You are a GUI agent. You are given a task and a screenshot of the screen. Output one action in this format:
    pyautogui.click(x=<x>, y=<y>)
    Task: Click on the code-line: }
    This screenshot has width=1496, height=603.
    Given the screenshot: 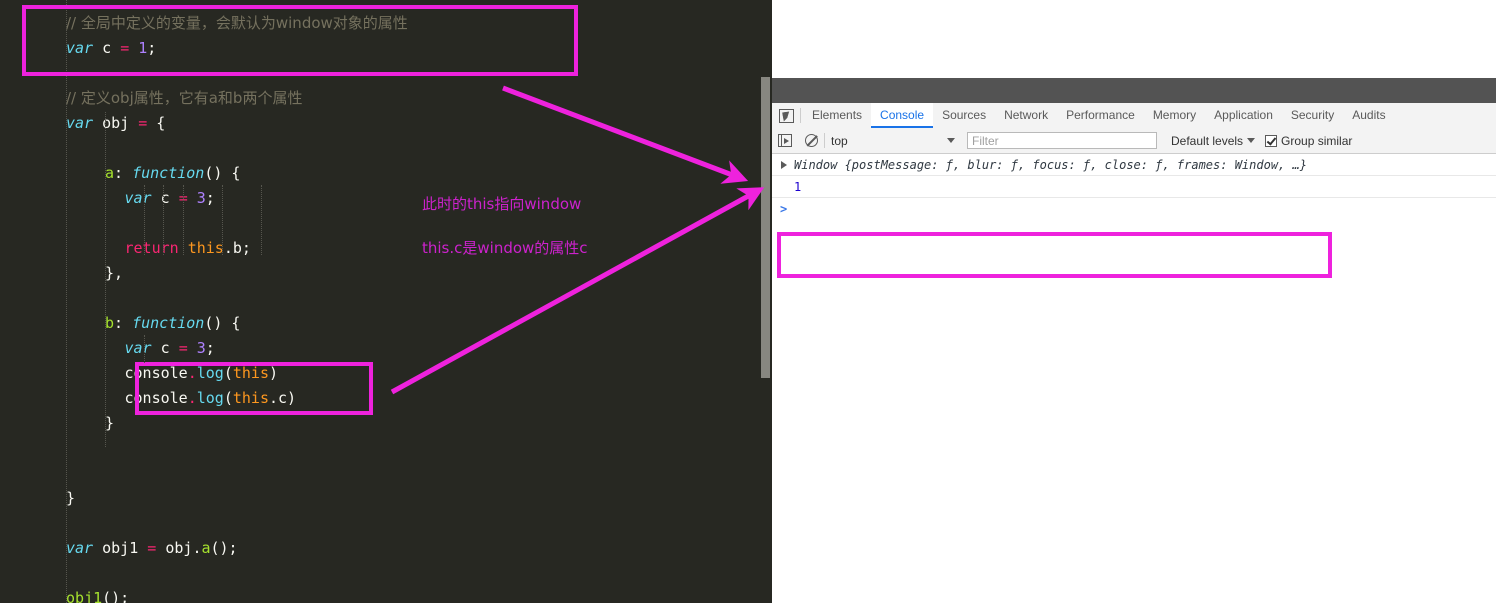 What is the action you would take?
    pyautogui.click(x=386, y=423)
    